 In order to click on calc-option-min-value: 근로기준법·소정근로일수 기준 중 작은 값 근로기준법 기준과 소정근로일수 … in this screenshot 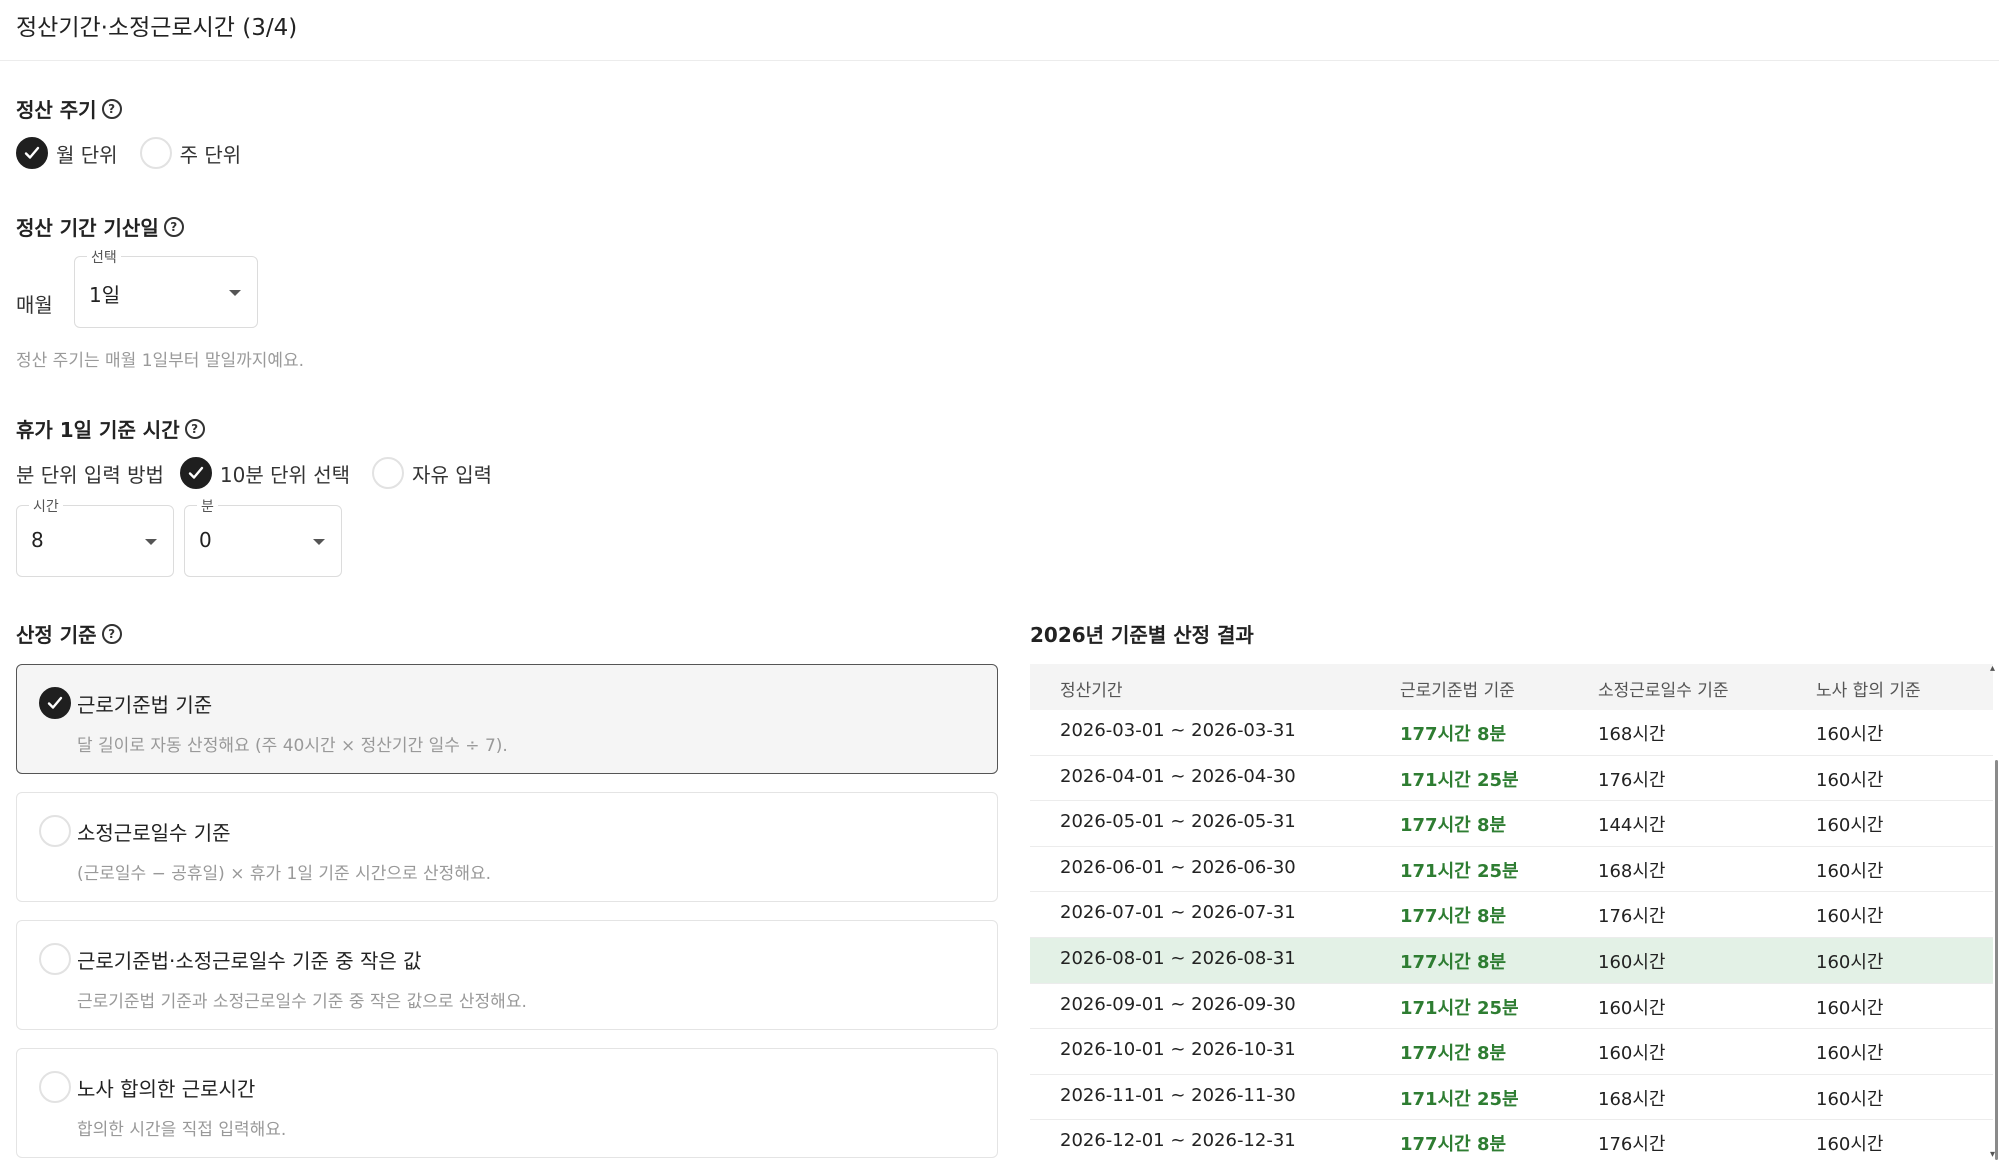, I will do `click(507, 975)`.